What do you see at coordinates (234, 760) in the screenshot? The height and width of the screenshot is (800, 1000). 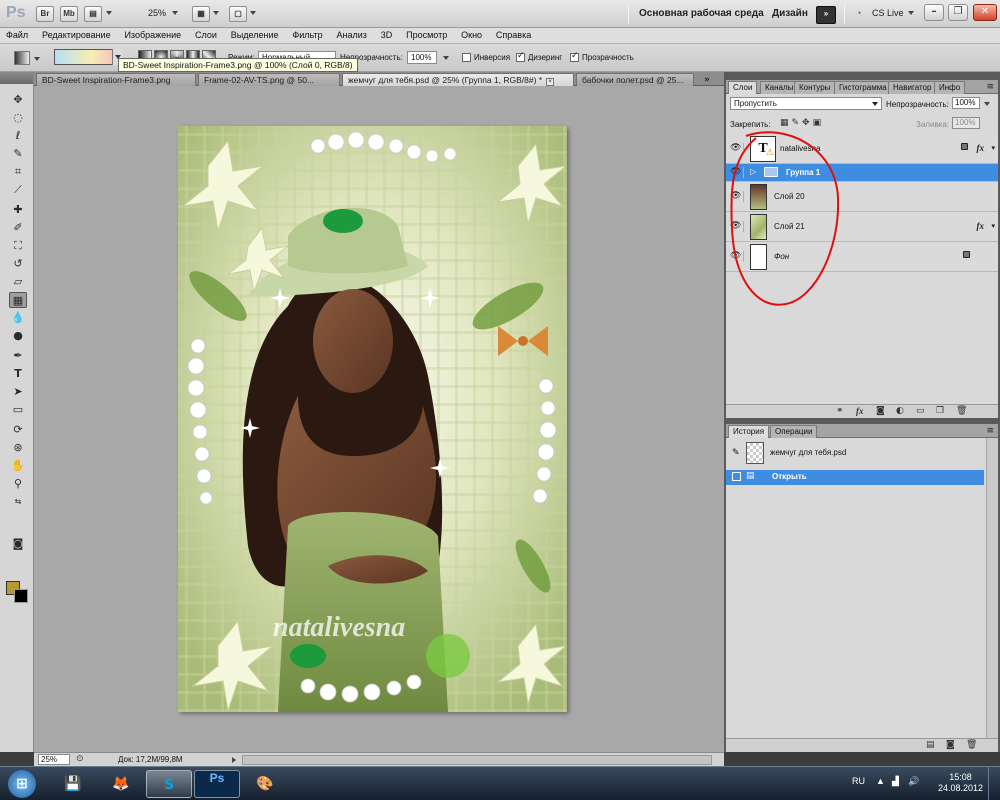 I see `status-menu-arrow-icon` at bounding box center [234, 760].